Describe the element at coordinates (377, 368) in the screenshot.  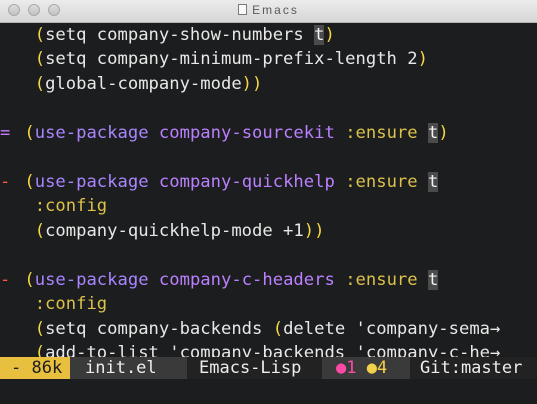
I see `flycheck-warning-count: ●4` at that location.